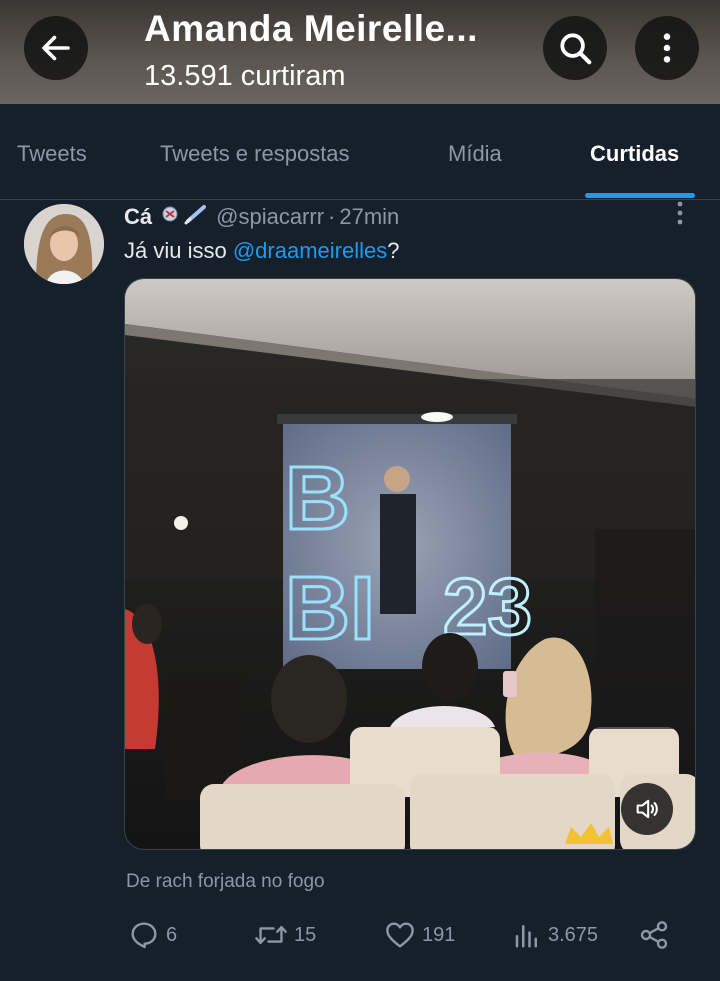 This screenshot has height=981, width=720. I want to click on tweet-time: 27min, so click(369, 217).